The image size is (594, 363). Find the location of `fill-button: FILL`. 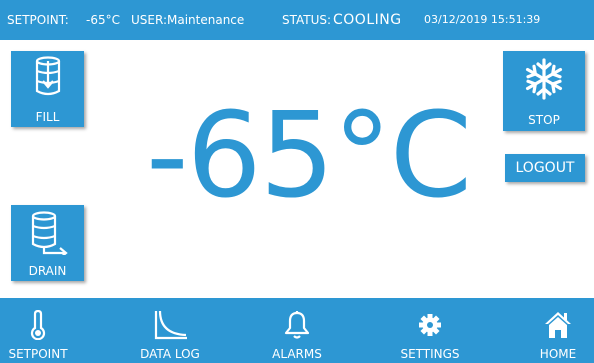

fill-button: FILL is located at coordinates (47, 89).